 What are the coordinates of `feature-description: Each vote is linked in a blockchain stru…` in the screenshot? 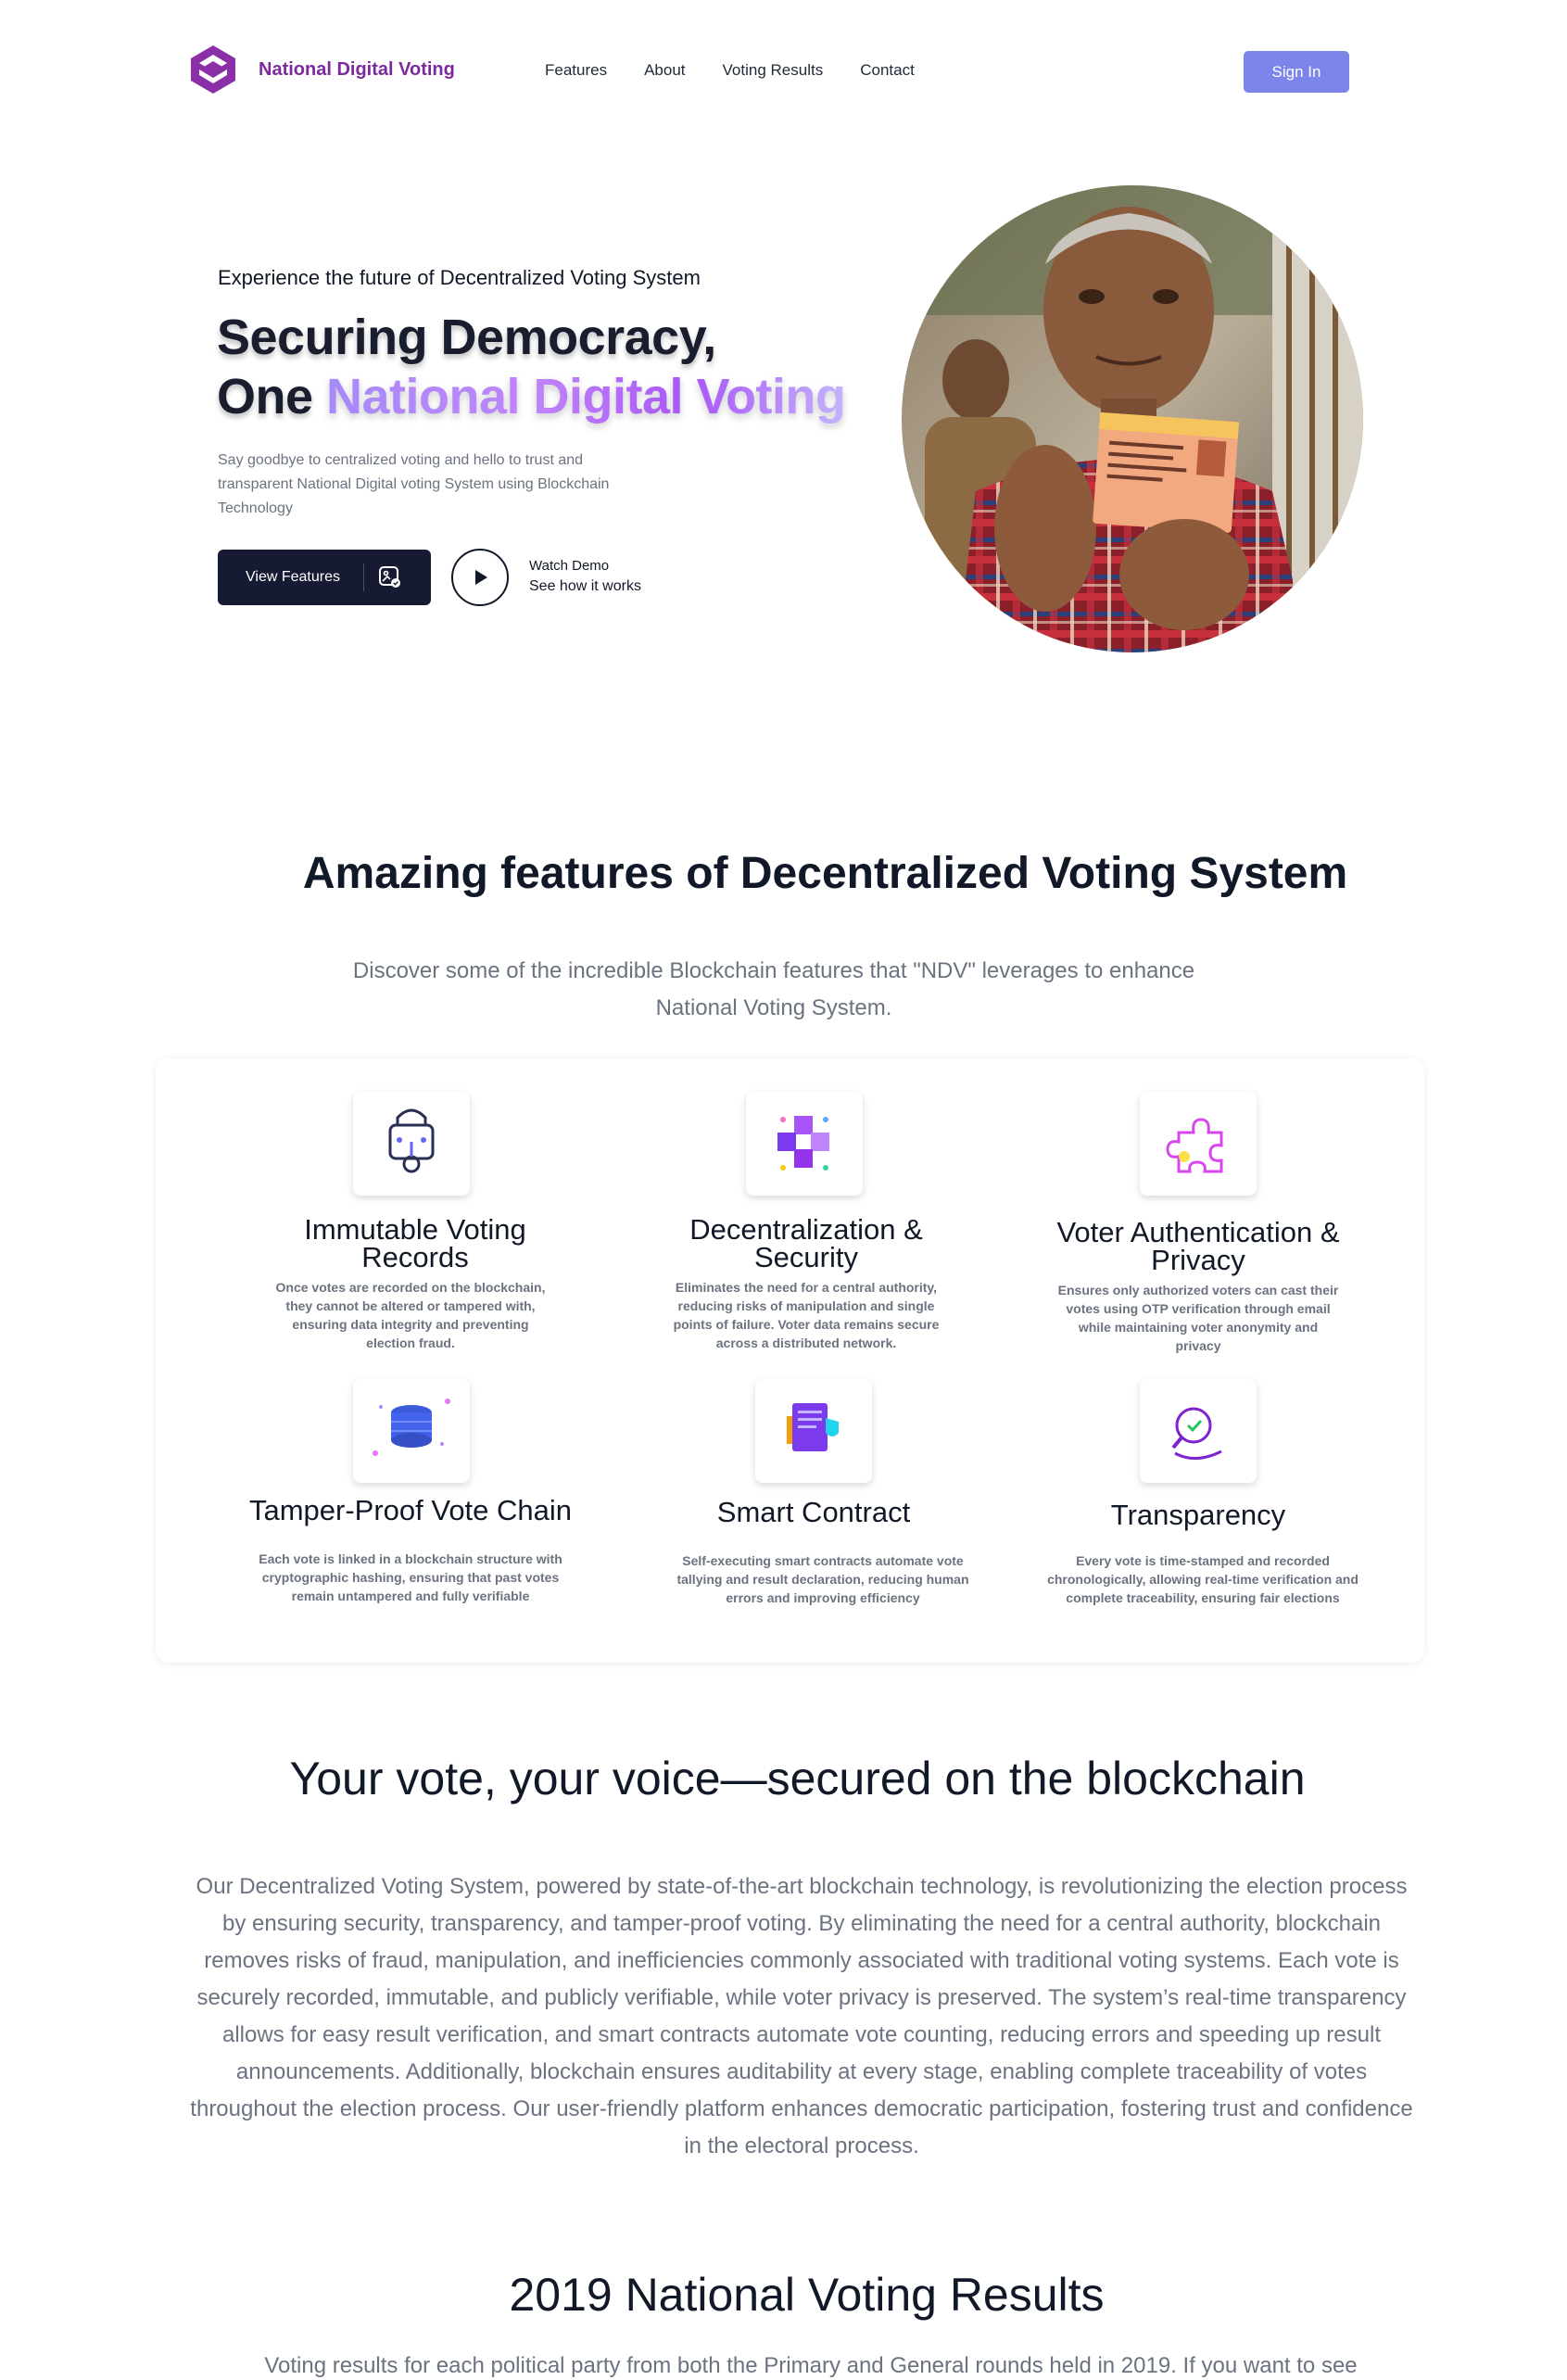 It's located at (410, 1577).